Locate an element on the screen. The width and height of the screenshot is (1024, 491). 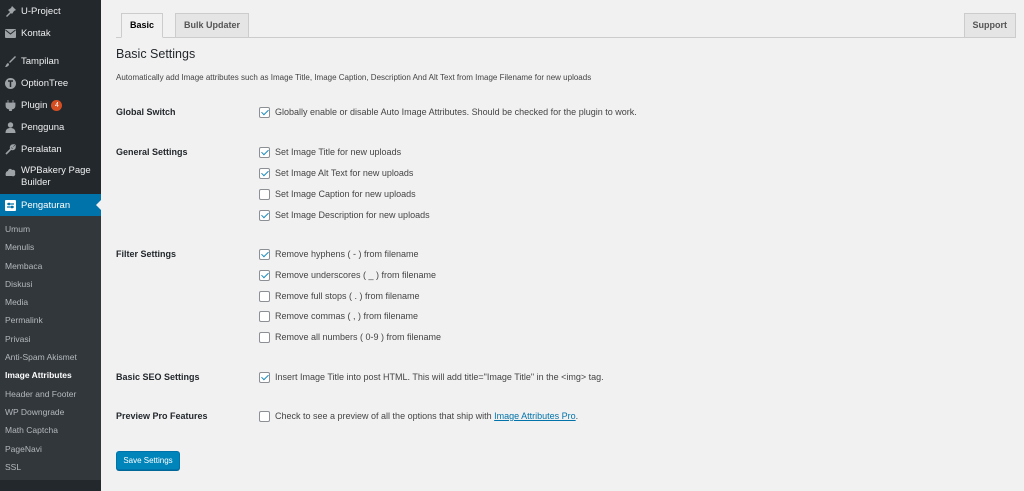
sidebar-item-pengaturan: Pengaturan is located at coordinates (50, 205).